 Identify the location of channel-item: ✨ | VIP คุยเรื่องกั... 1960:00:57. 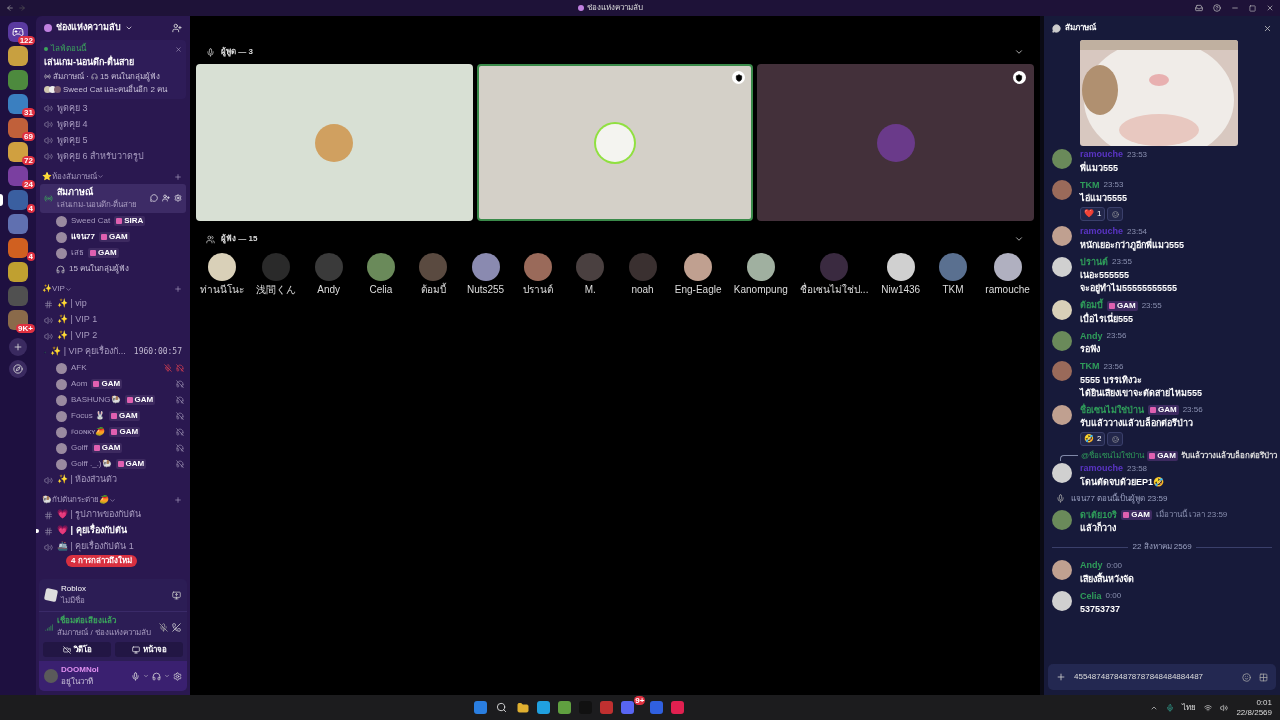
(113, 352).